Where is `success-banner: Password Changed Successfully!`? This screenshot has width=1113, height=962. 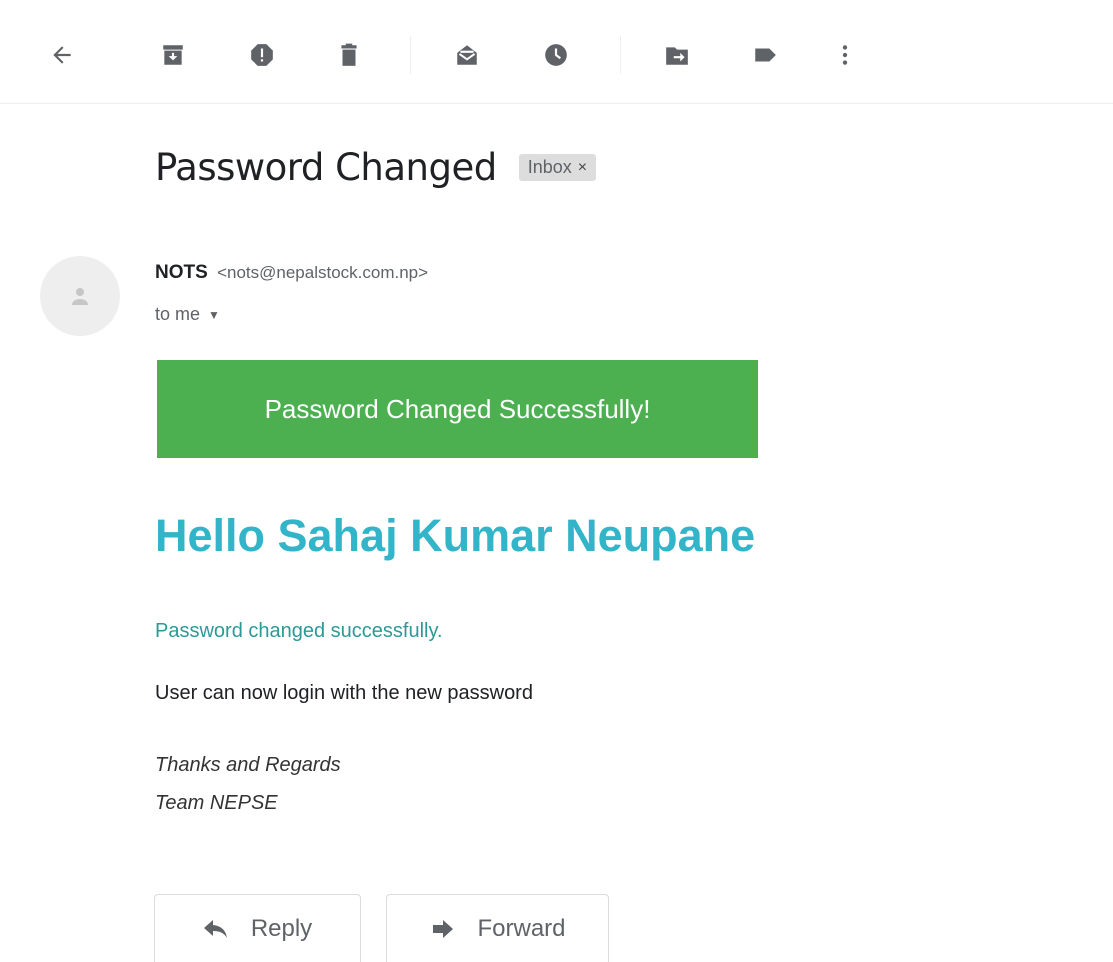 success-banner: Password Changed Successfully! is located at coordinates (457, 409).